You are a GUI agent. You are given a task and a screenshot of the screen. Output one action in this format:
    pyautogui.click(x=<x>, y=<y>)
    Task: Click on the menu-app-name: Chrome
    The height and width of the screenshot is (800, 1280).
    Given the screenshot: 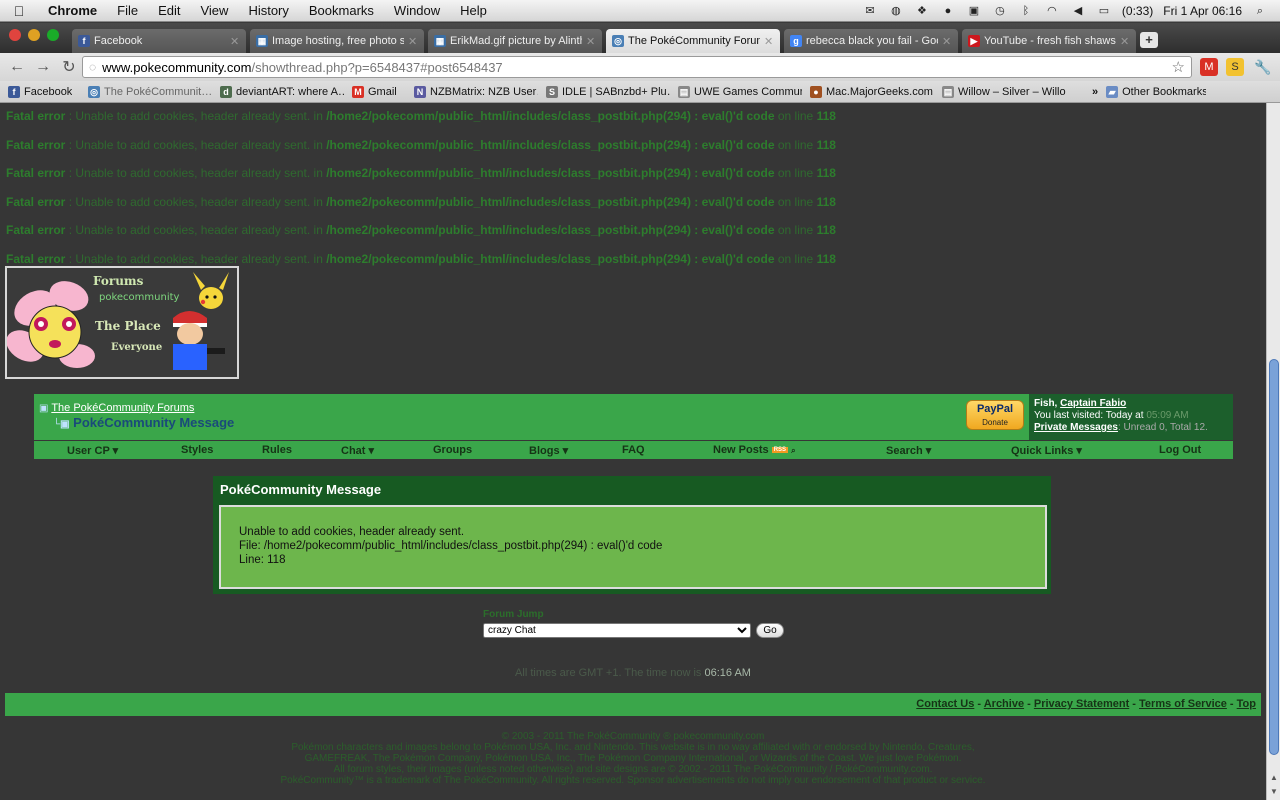 What is the action you would take?
    pyautogui.click(x=72, y=10)
    